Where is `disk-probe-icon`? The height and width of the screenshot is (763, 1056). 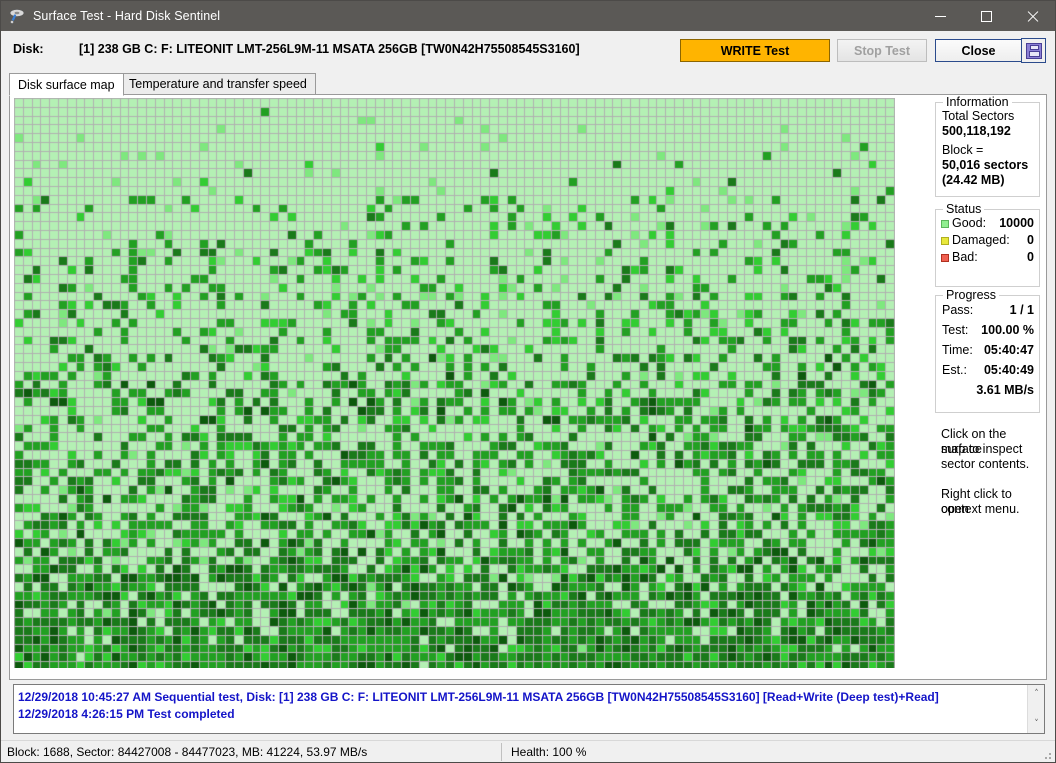
disk-probe-icon is located at coordinates (18, 16).